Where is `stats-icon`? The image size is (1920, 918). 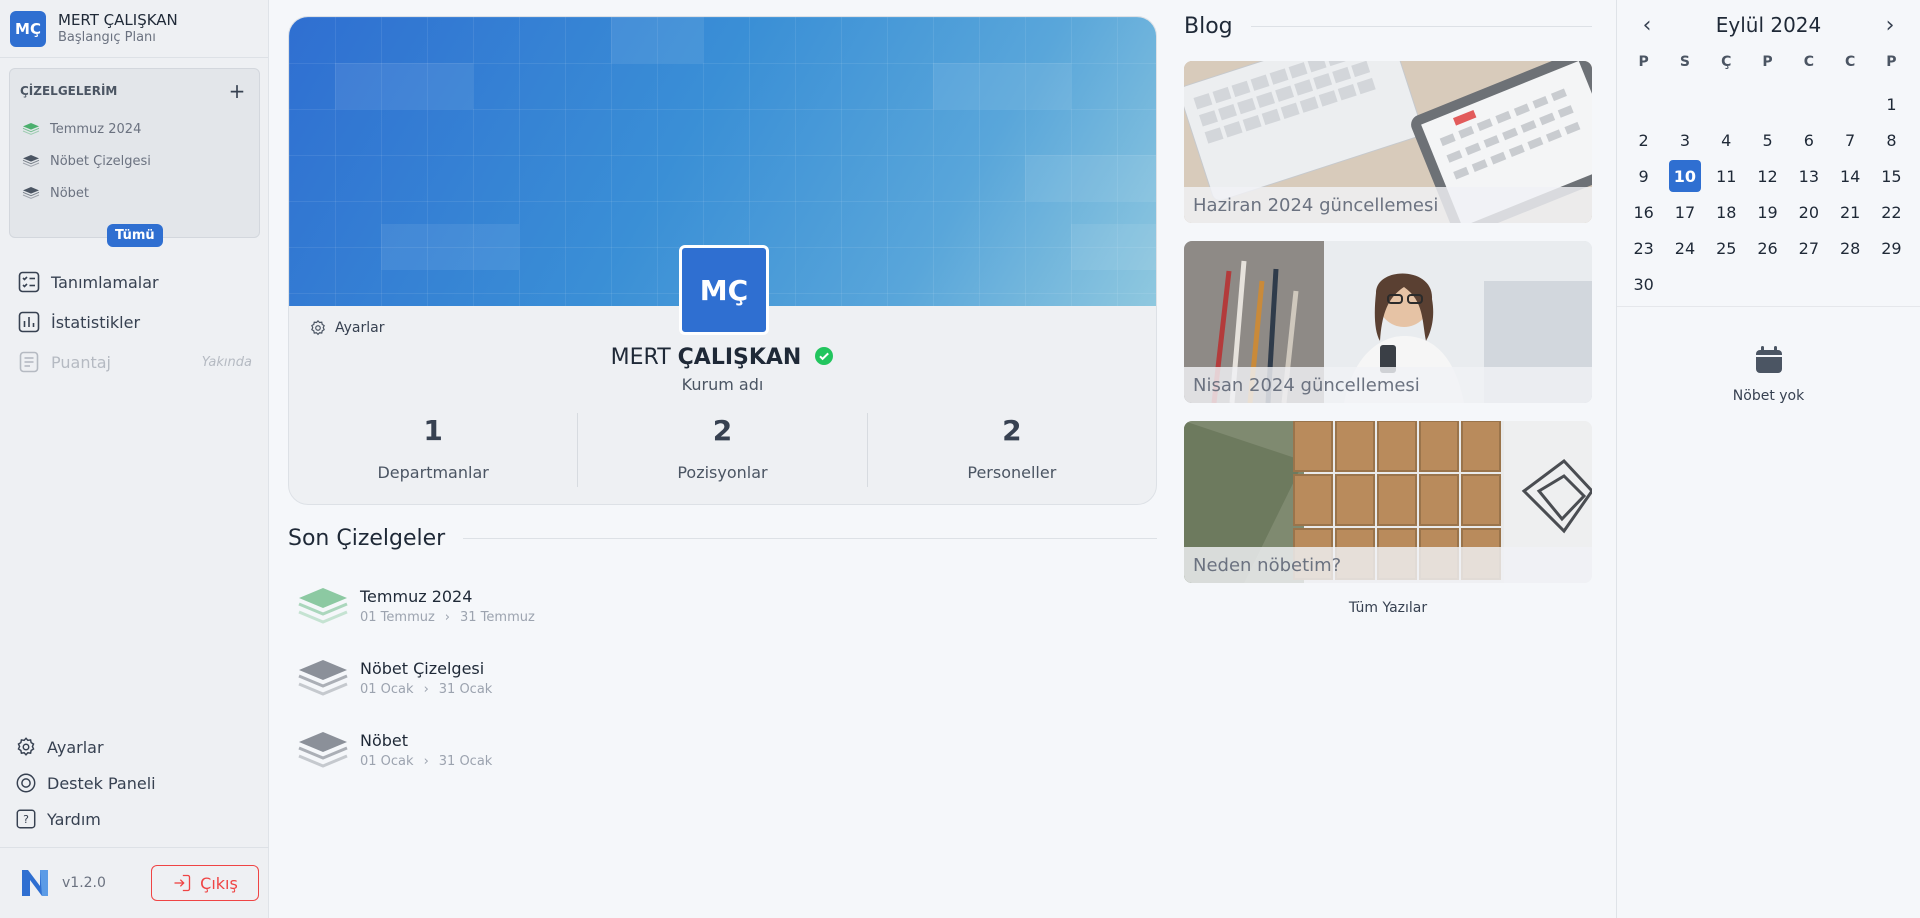
stats-icon is located at coordinates (29, 322).